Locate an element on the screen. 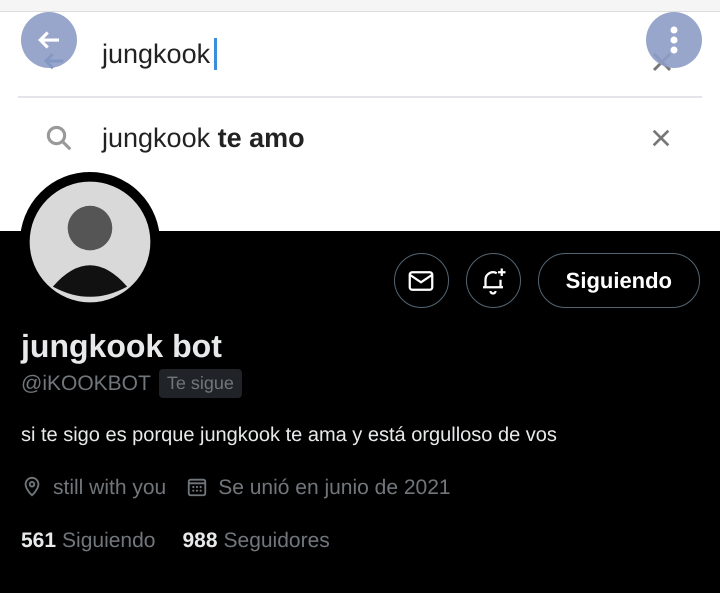 The width and height of the screenshot is (720, 593). join-date: Se unió en junio de 2021 is located at coordinates (334, 487).